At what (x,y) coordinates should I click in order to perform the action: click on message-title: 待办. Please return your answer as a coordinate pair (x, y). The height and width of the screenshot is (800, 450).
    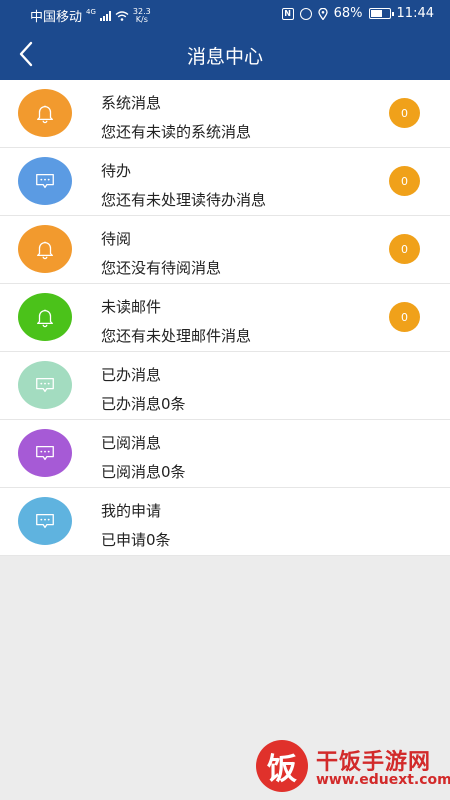
    Looking at the image, I should click on (116, 171).